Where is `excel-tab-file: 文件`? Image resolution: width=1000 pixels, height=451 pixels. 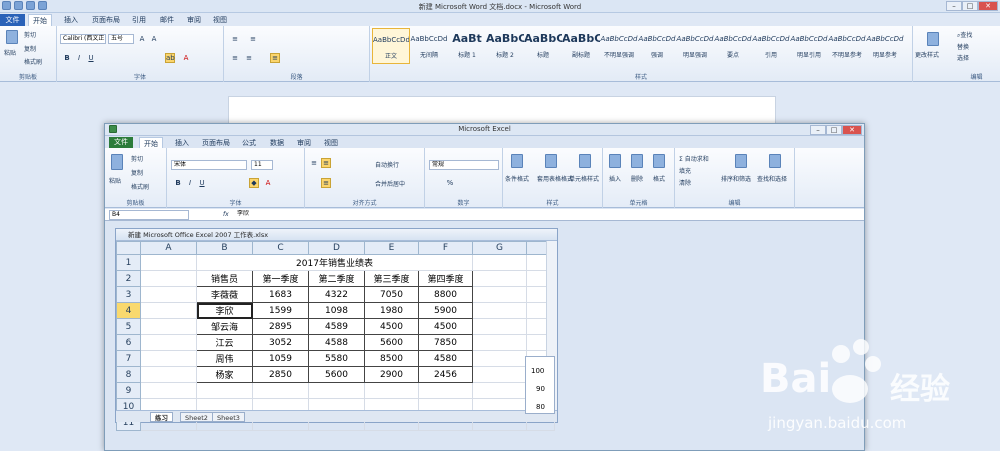
excel-tab-file: 文件 is located at coordinates (121, 142).